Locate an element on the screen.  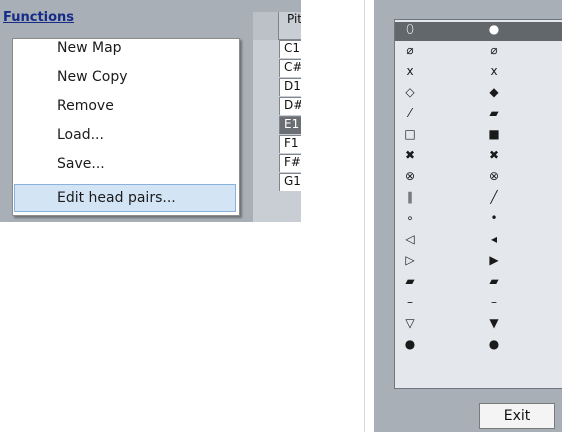
notehead-icon: ╱ is located at coordinates (494, 197).